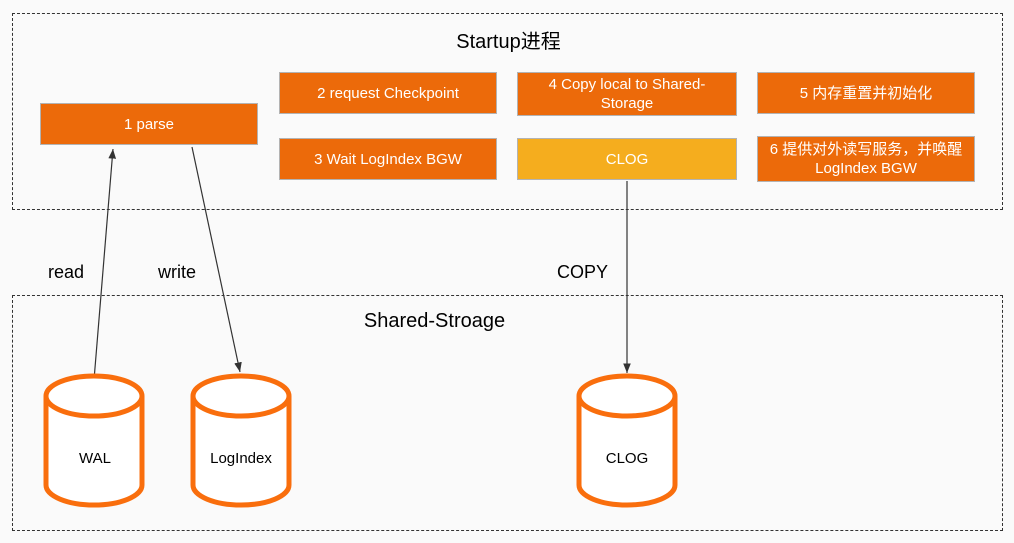  I want to click on box-wait-logindex-bgw: 3 Wait LogIndex BGW, so click(388, 159).